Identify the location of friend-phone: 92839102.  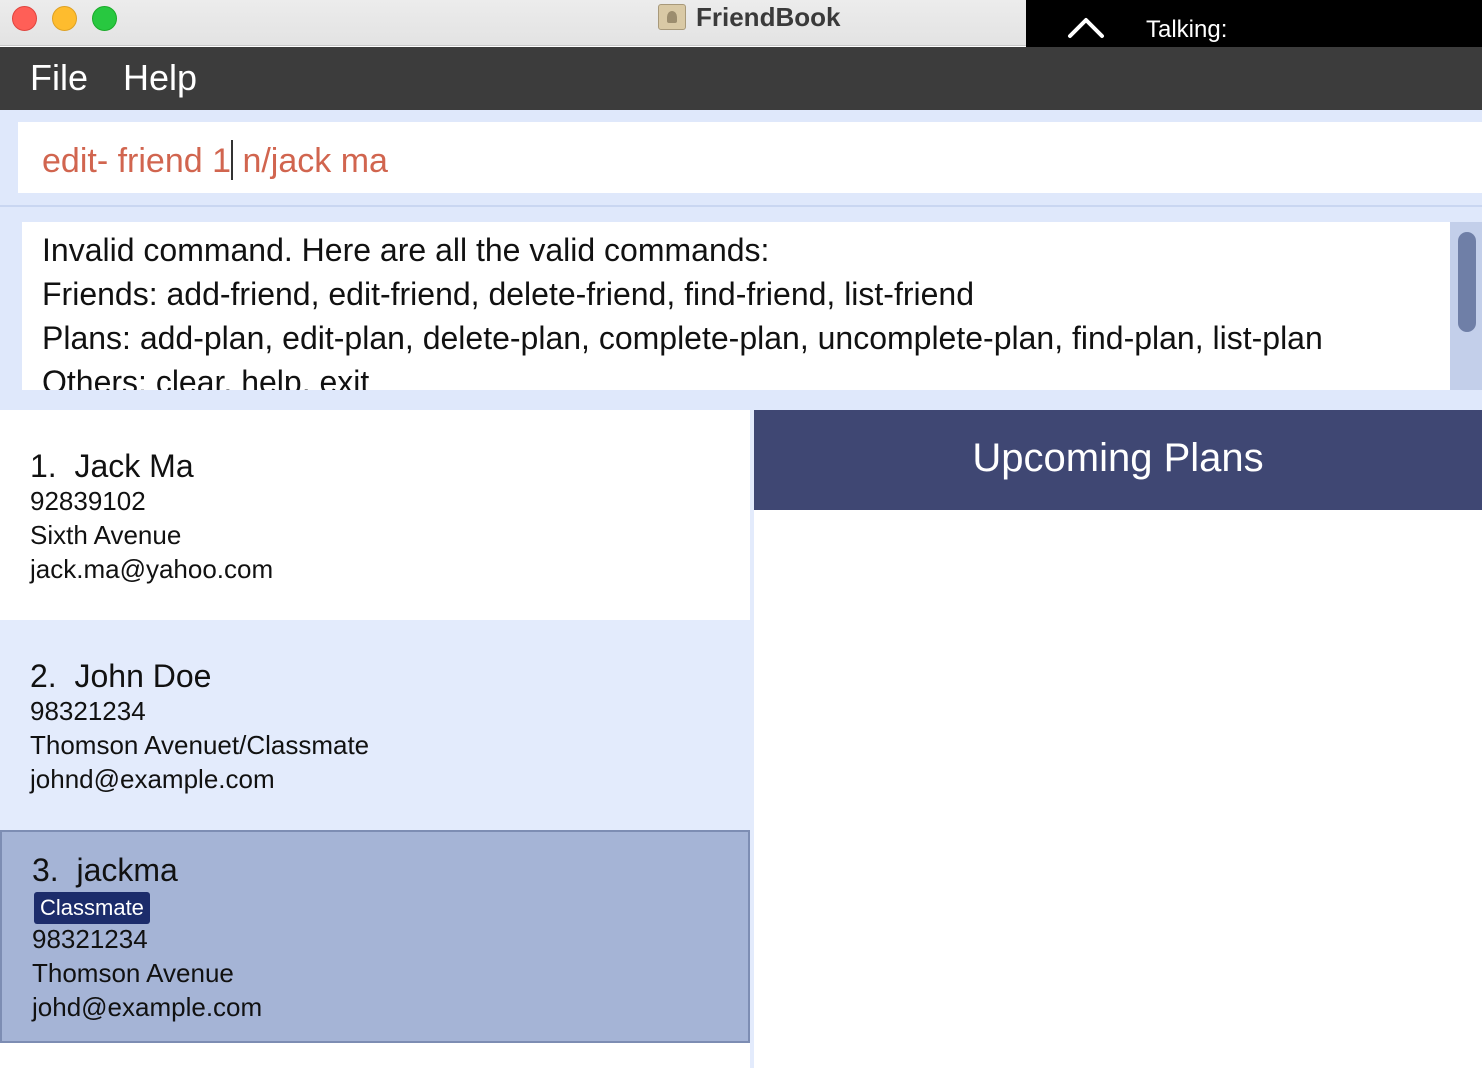
(88, 501).